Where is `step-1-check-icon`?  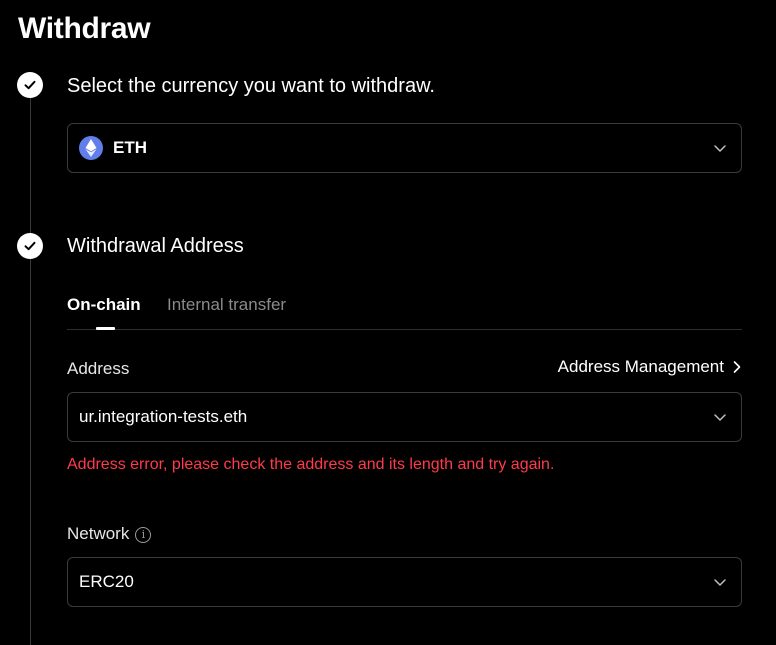
step-1-check-icon is located at coordinates (30, 85).